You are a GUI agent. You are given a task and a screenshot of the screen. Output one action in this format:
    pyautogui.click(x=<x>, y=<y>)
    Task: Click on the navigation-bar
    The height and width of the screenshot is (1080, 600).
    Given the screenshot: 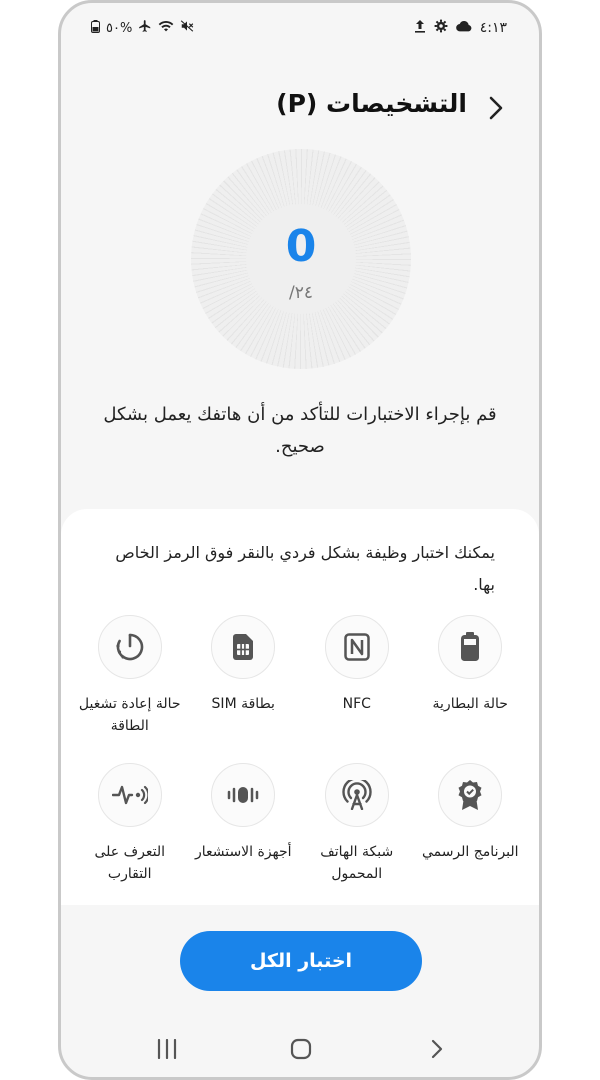 What is the action you would take?
    pyautogui.click(x=300, y=1049)
    